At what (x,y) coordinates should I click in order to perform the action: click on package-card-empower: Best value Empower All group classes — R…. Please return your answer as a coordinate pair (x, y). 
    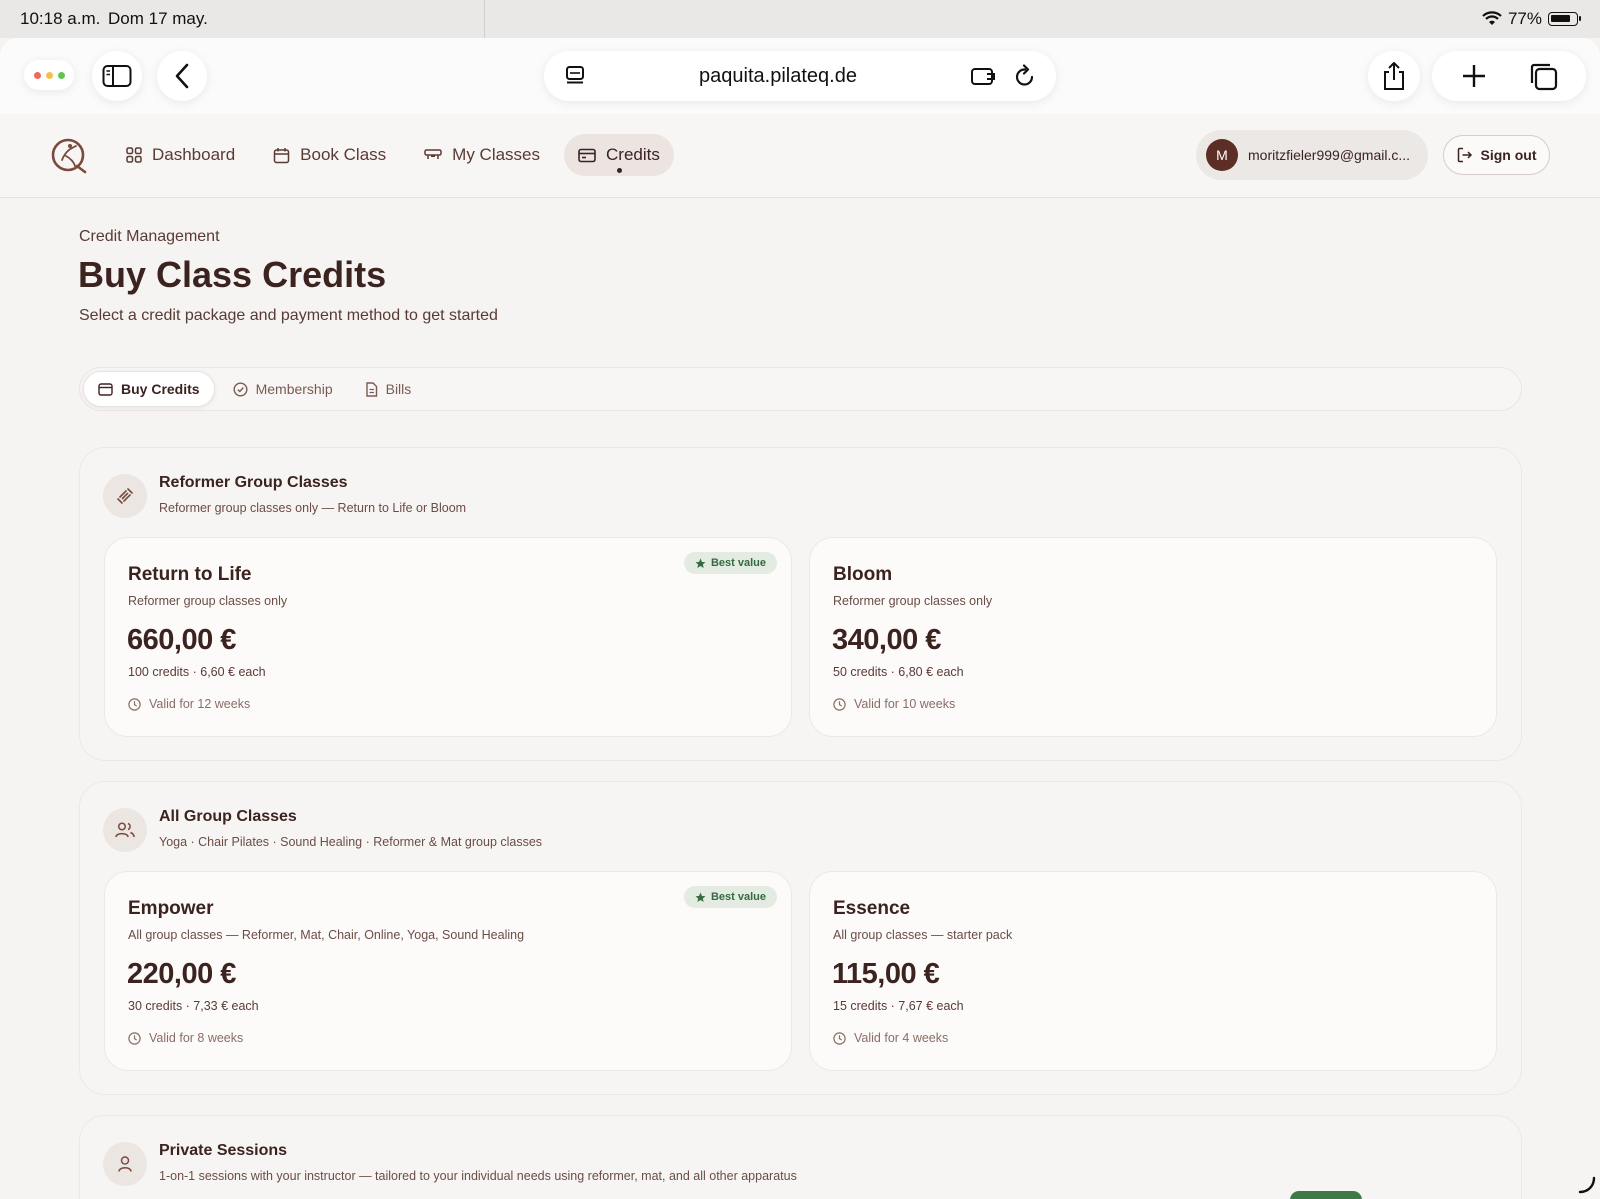
    Looking at the image, I should click on (448, 971).